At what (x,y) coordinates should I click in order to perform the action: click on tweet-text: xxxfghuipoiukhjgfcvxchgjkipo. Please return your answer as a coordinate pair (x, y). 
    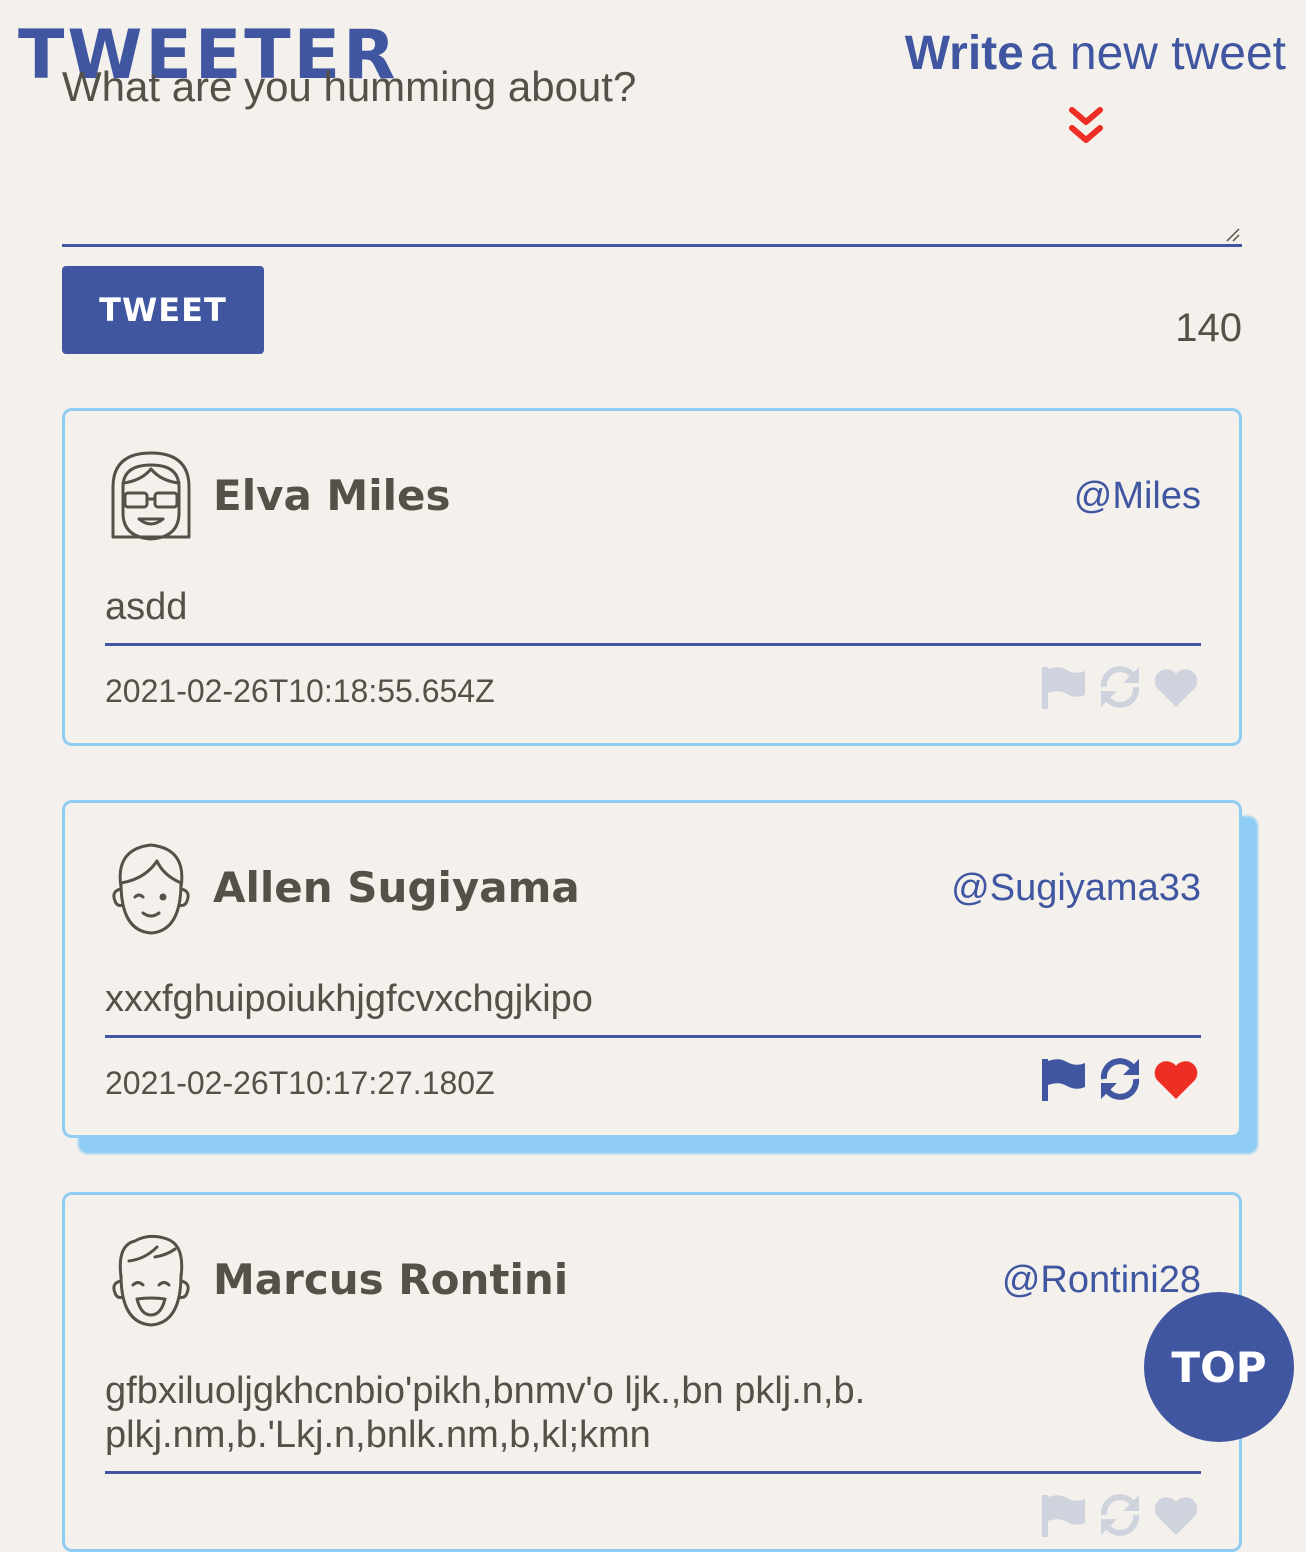
    Looking at the image, I should click on (349, 999).